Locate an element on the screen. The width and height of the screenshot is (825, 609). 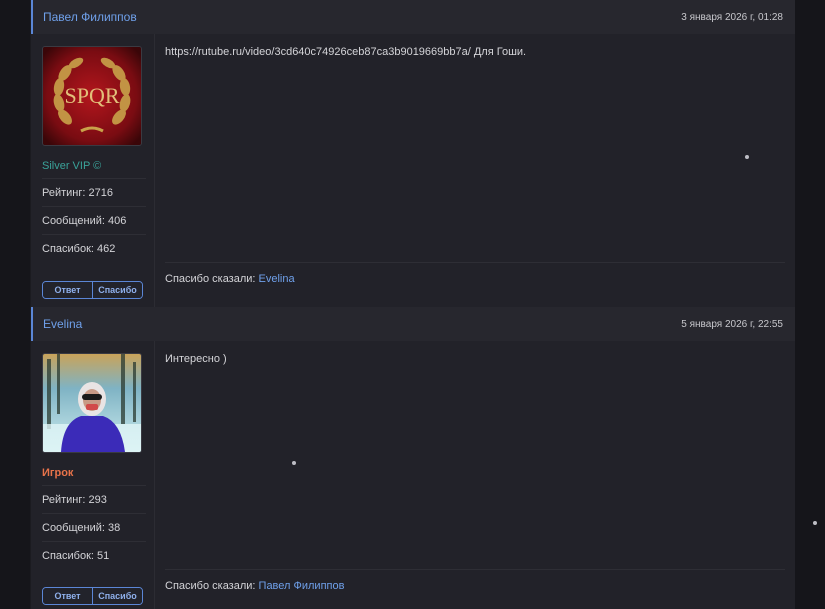
user-photo-avatar-image is located at coordinates (92, 403).